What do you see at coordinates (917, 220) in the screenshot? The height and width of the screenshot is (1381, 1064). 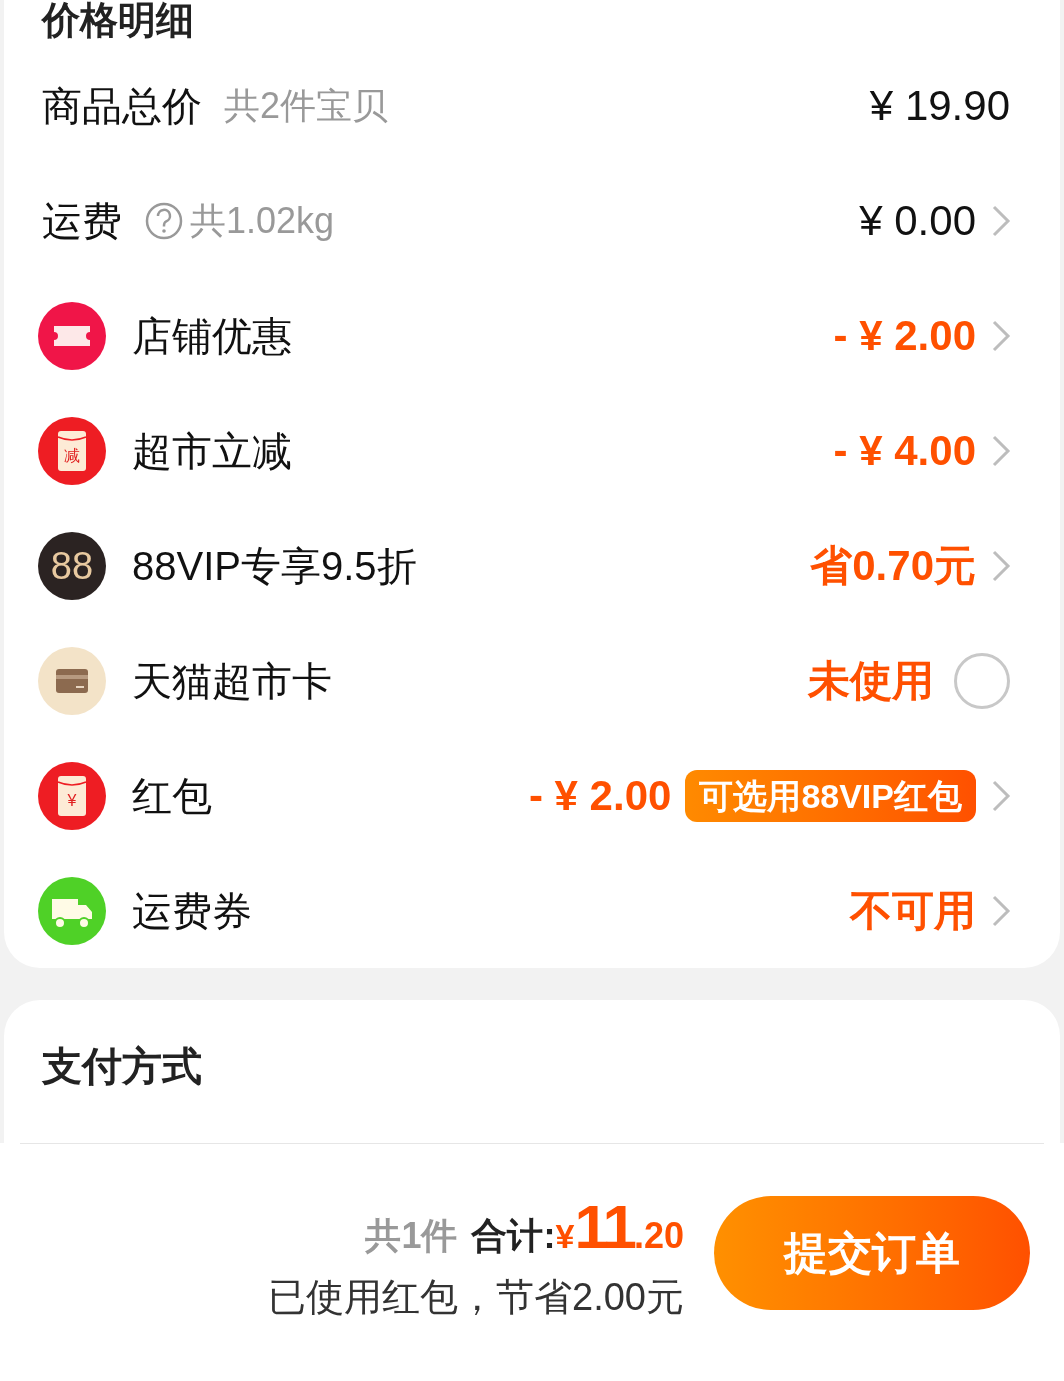 I see `row-value: ¥ 0.00` at bounding box center [917, 220].